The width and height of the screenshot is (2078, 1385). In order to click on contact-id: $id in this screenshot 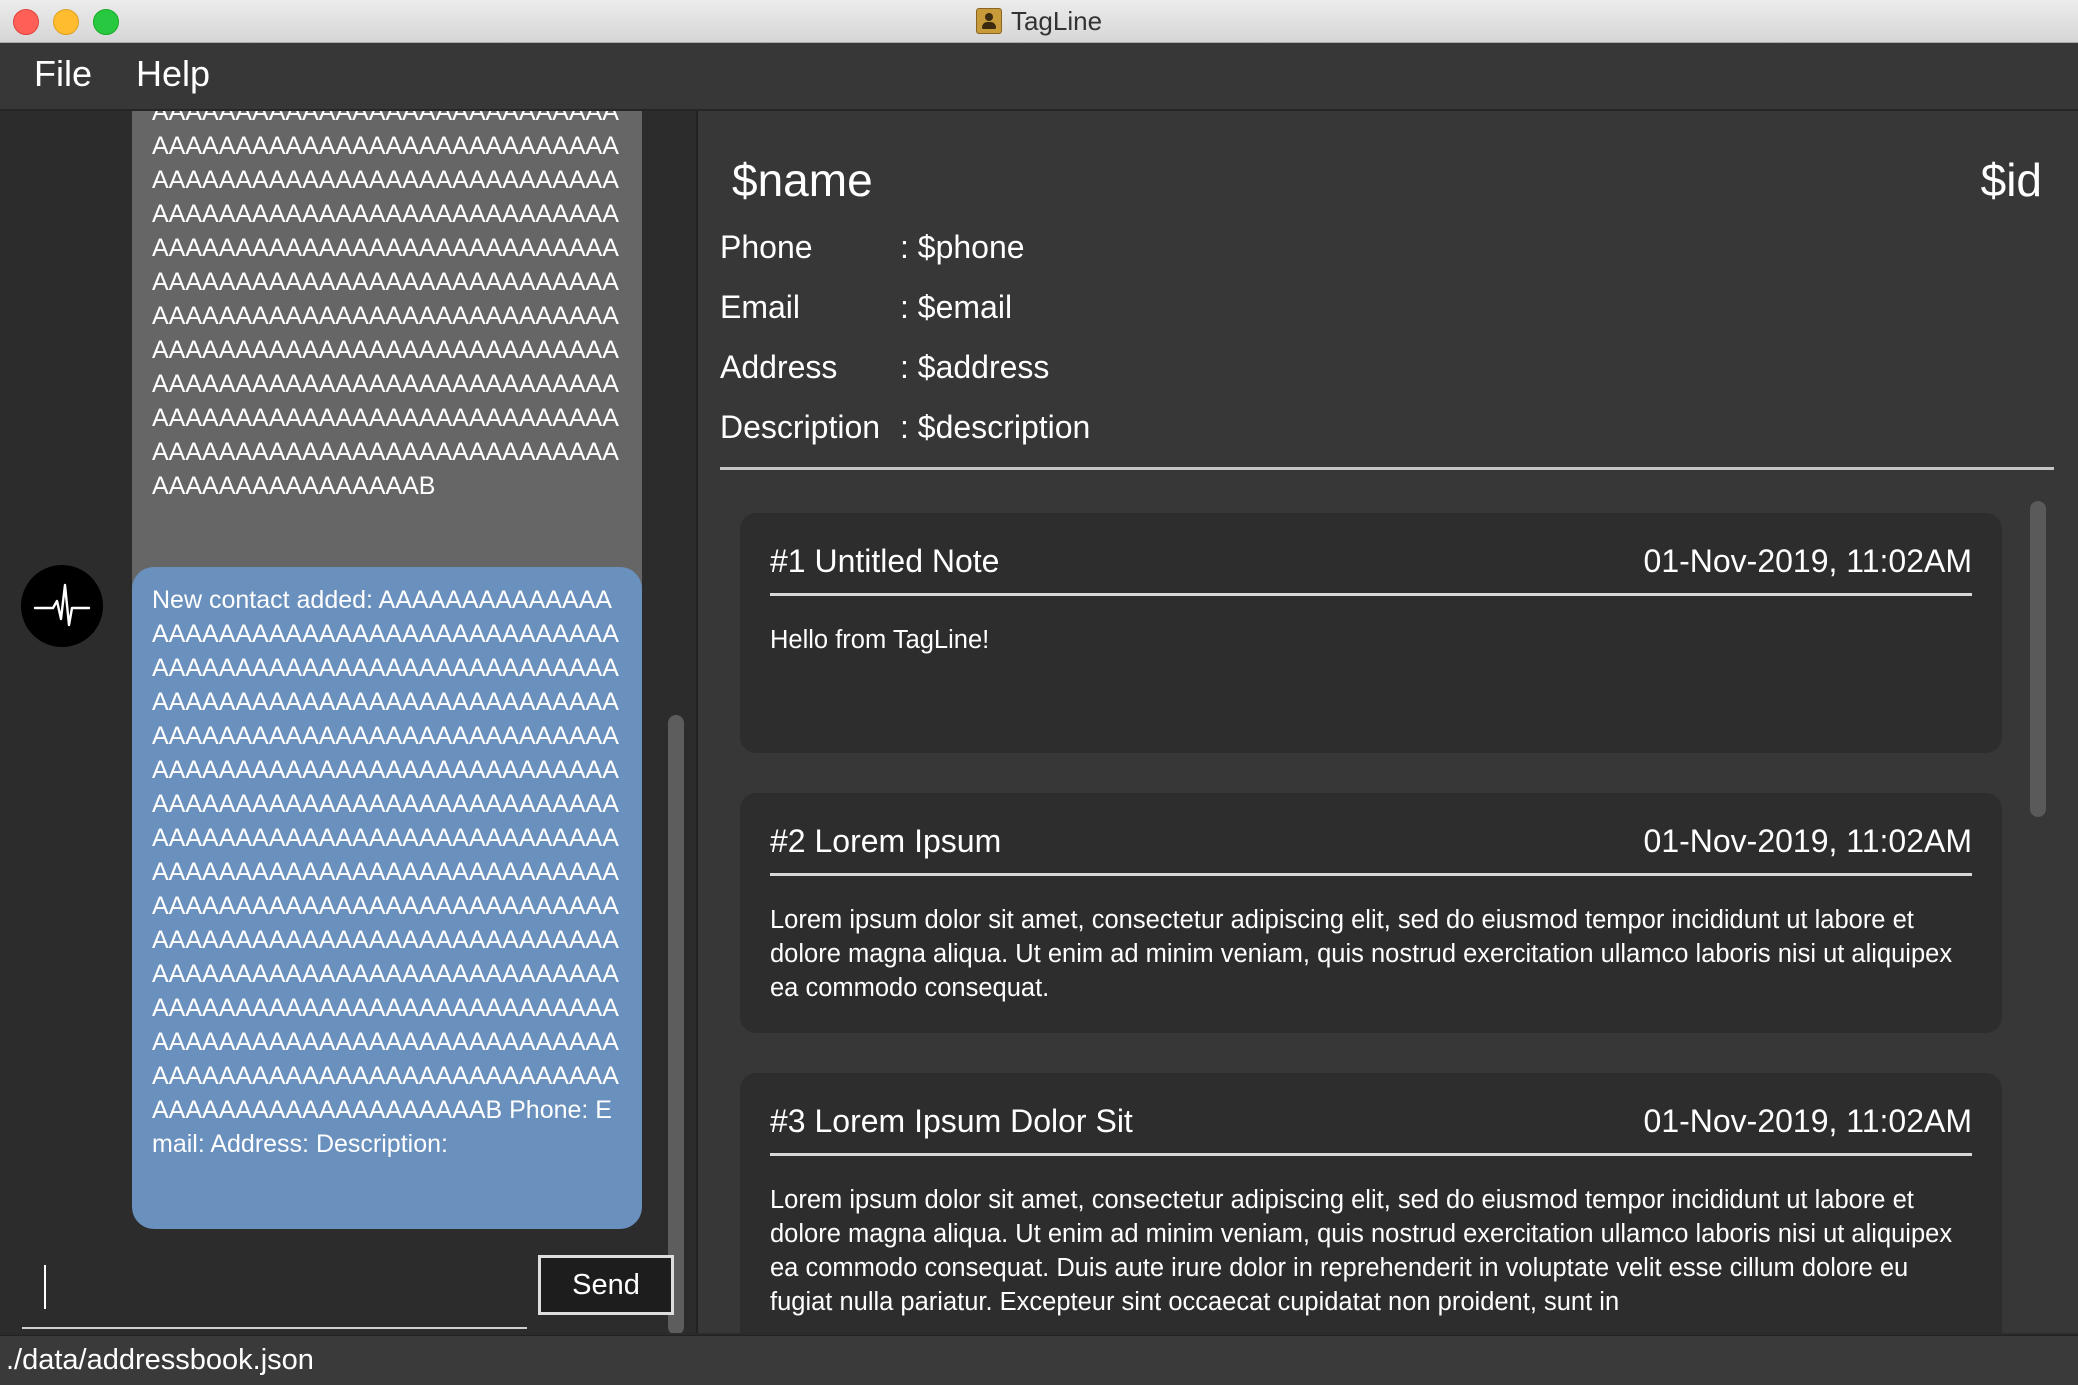, I will do `click(2011, 180)`.